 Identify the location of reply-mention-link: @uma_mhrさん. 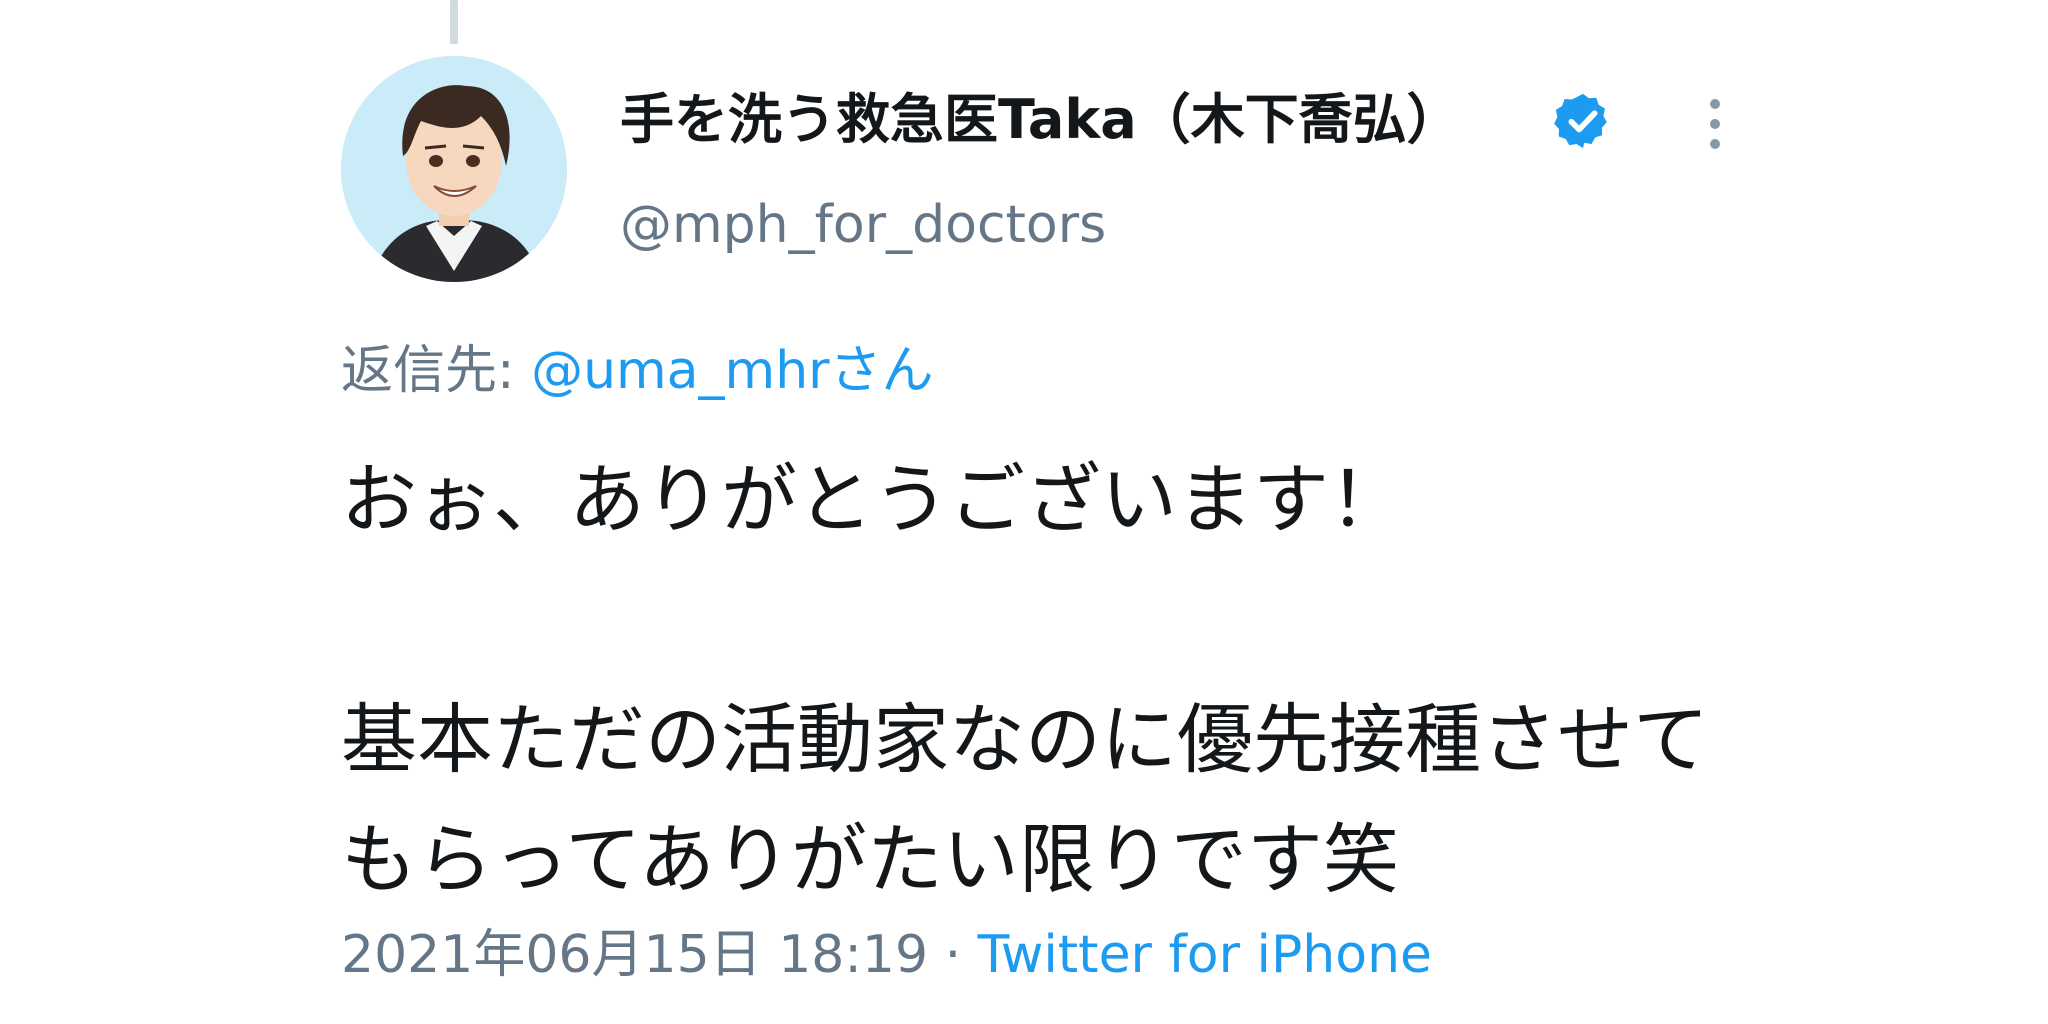
(732, 371).